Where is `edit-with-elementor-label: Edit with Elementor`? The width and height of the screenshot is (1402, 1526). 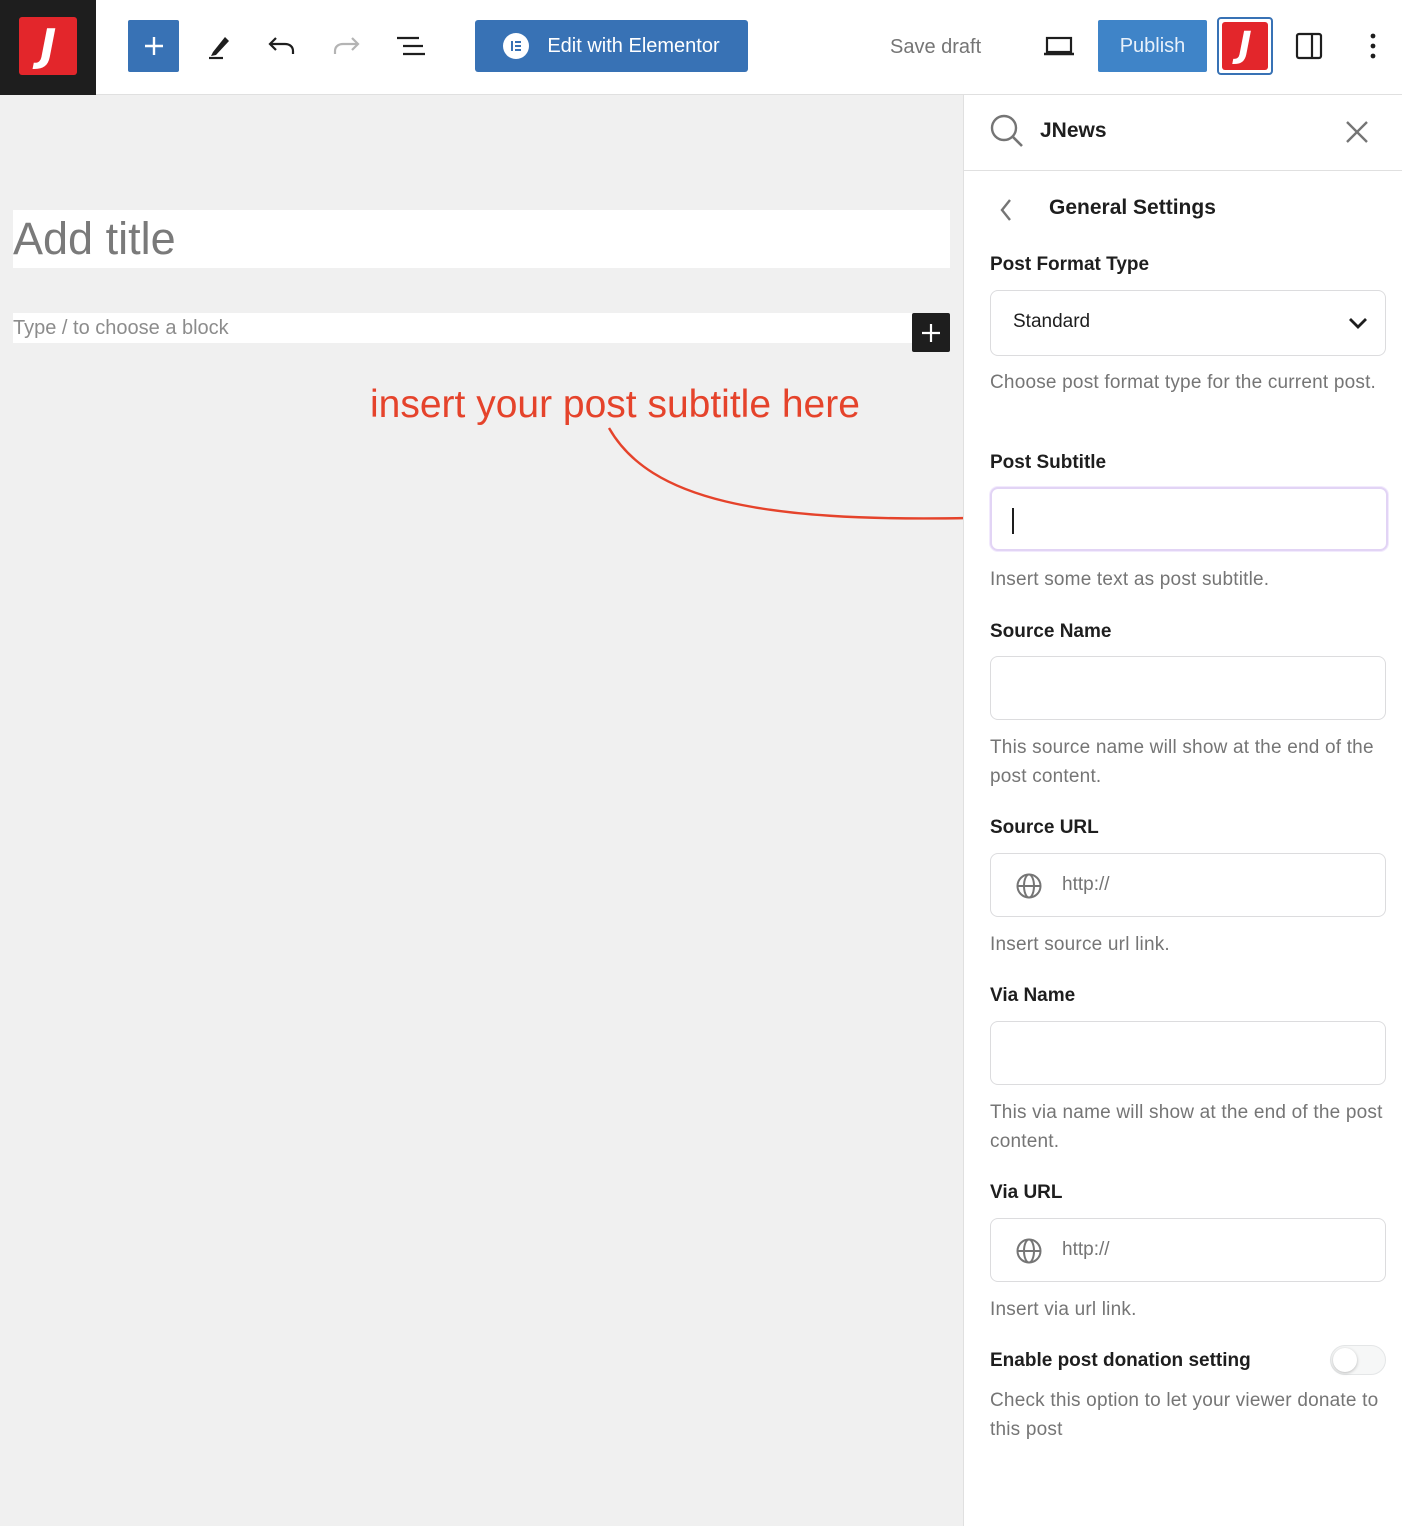 edit-with-elementor-label: Edit with Elementor is located at coordinates (633, 45).